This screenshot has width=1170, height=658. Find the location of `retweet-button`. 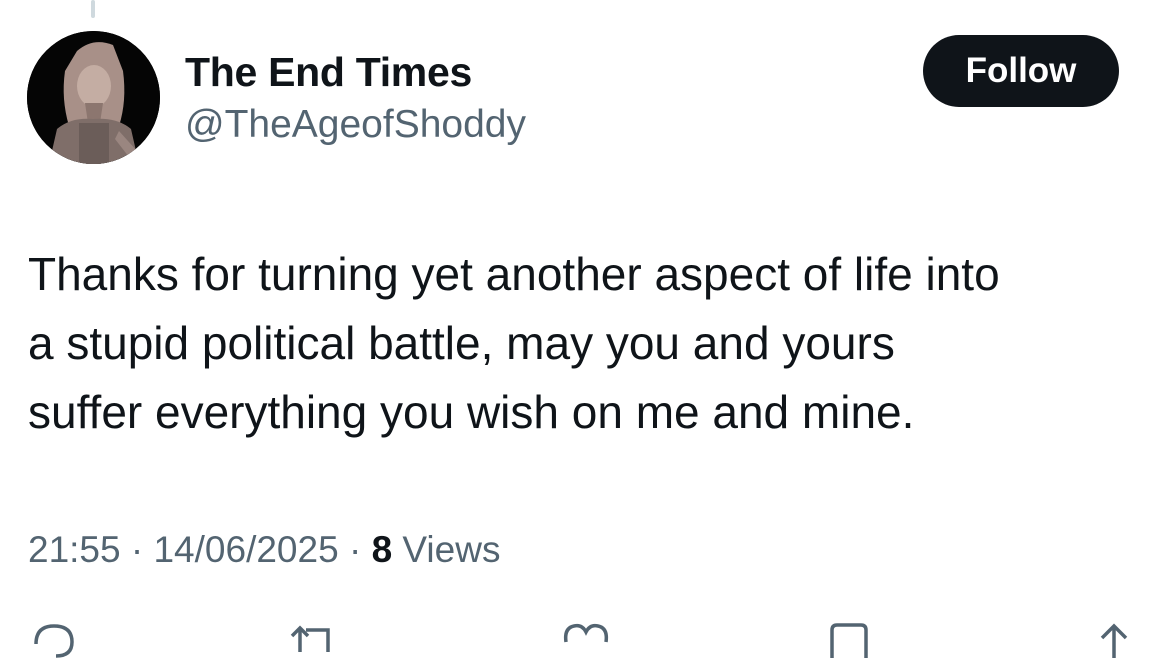

retweet-button is located at coordinates (312, 638).